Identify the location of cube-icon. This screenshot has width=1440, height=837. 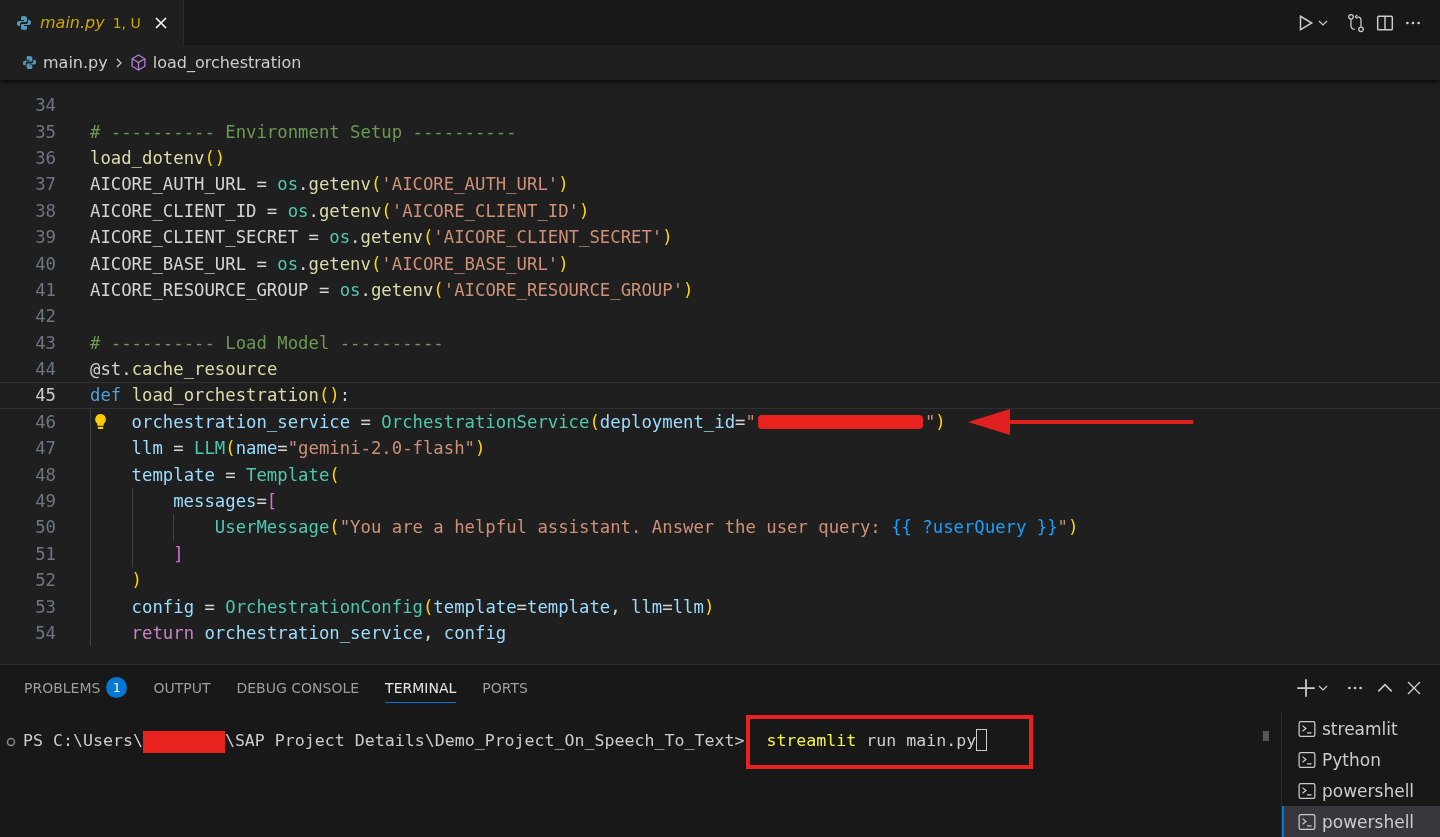
(138, 62).